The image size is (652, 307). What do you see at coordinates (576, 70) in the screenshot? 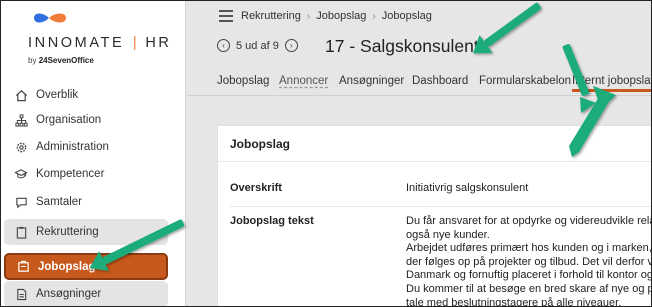
I see `arrow-to-tab-icon` at bounding box center [576, 70].